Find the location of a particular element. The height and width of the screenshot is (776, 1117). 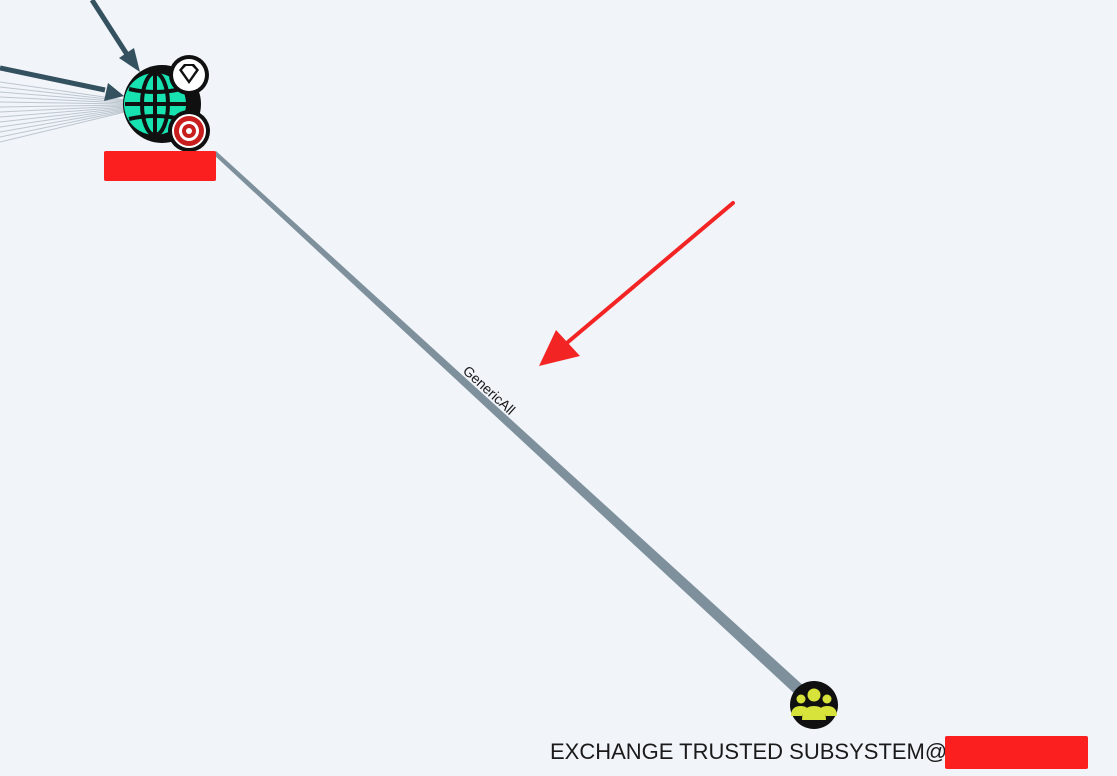

group-node is located at coordinates (814, 705).